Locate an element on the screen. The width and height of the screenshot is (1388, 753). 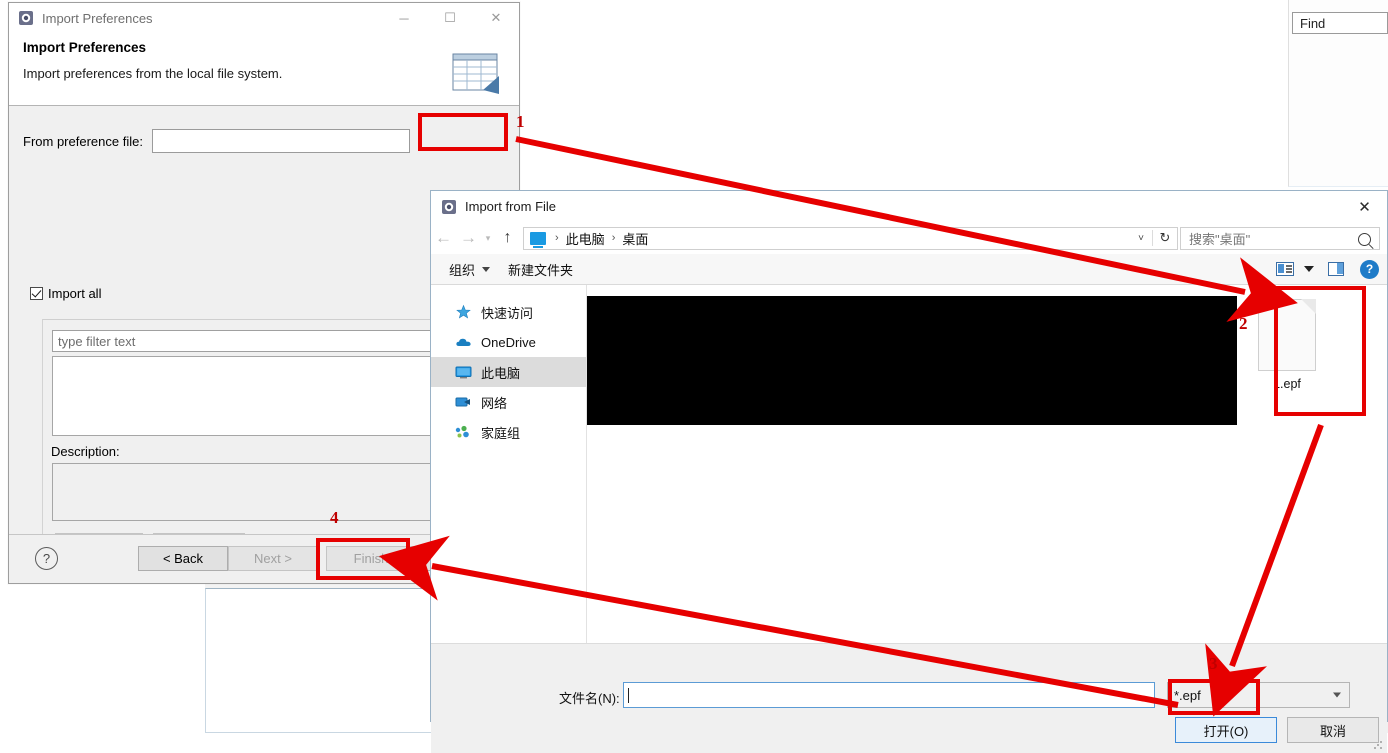
chevron-down-icon: ˅ is located at coordinates (1141, 238).